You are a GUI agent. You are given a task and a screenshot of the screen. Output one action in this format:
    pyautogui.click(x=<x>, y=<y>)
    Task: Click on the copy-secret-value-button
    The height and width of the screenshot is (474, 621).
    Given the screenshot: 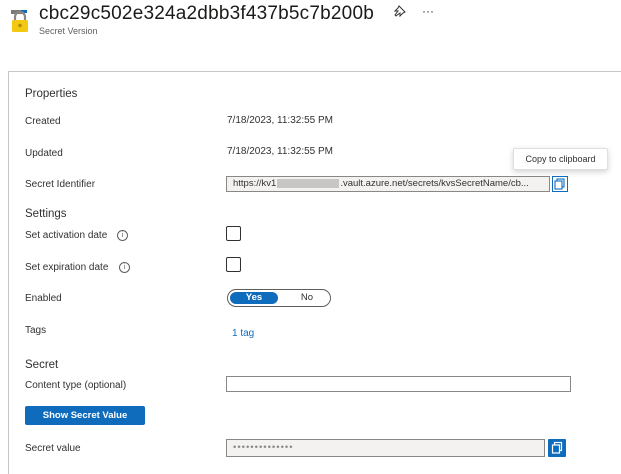 What is the action you would take?
    pyautogui.click(x=557, y=448)
    